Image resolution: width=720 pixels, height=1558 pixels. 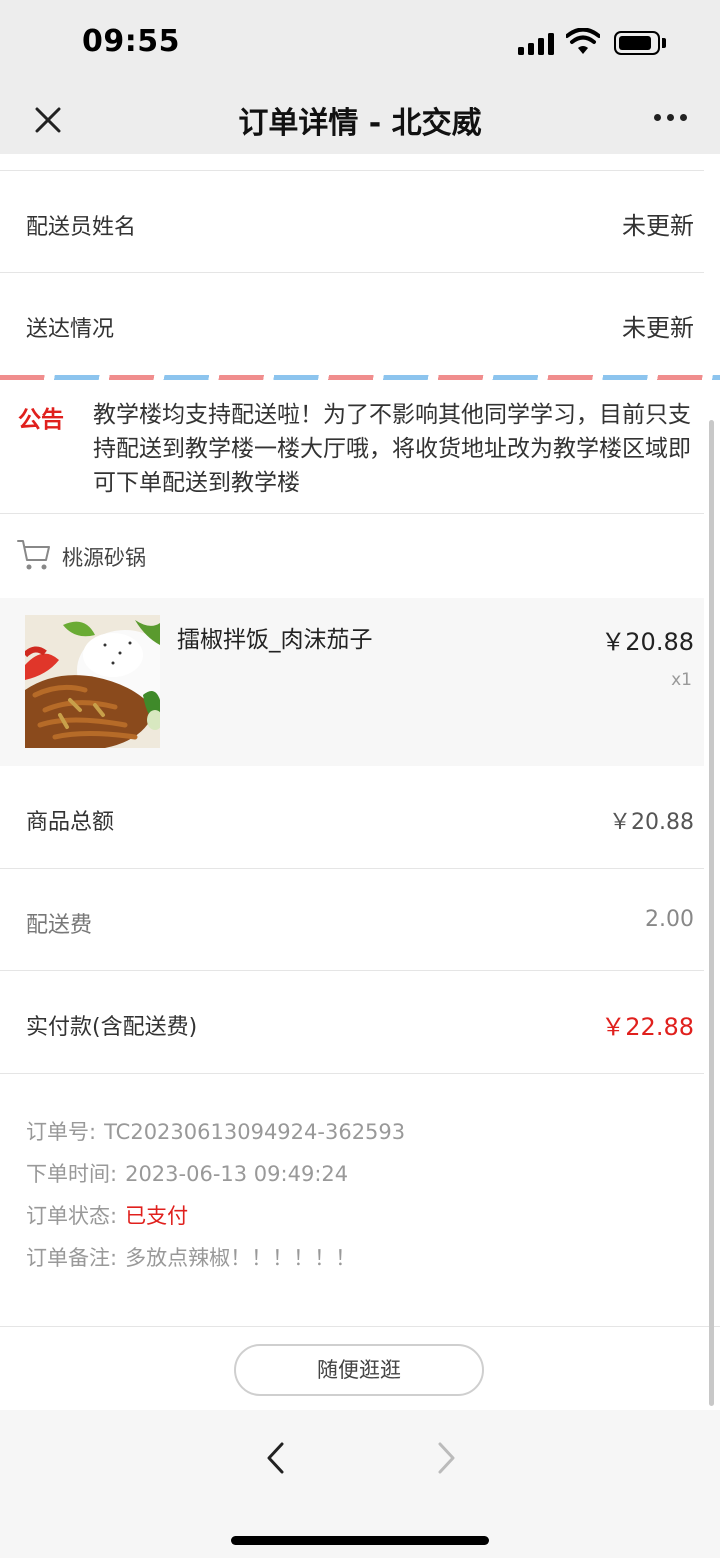 I want to click on paid-amount-value: ￥22.88, so click(x=647, y=1027).